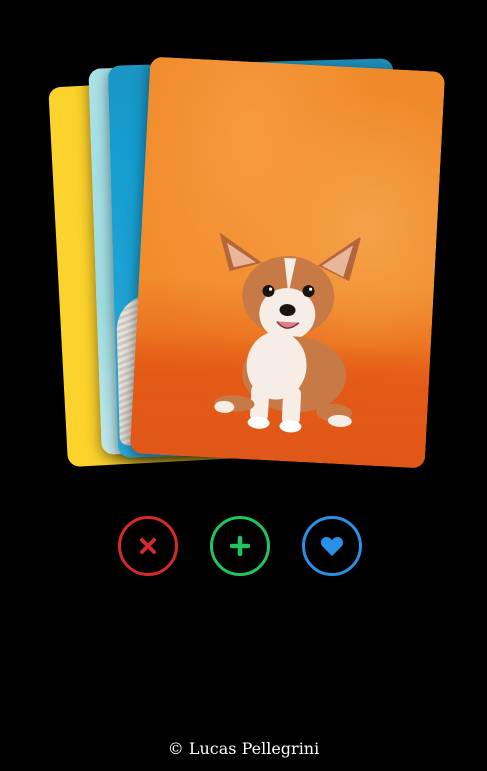 This screenshot has height=771, width=487. Describe the element at coordinates (243, 748) in the screenshot. I see `footer-credit: © Lucas Pellegrini` at that location.